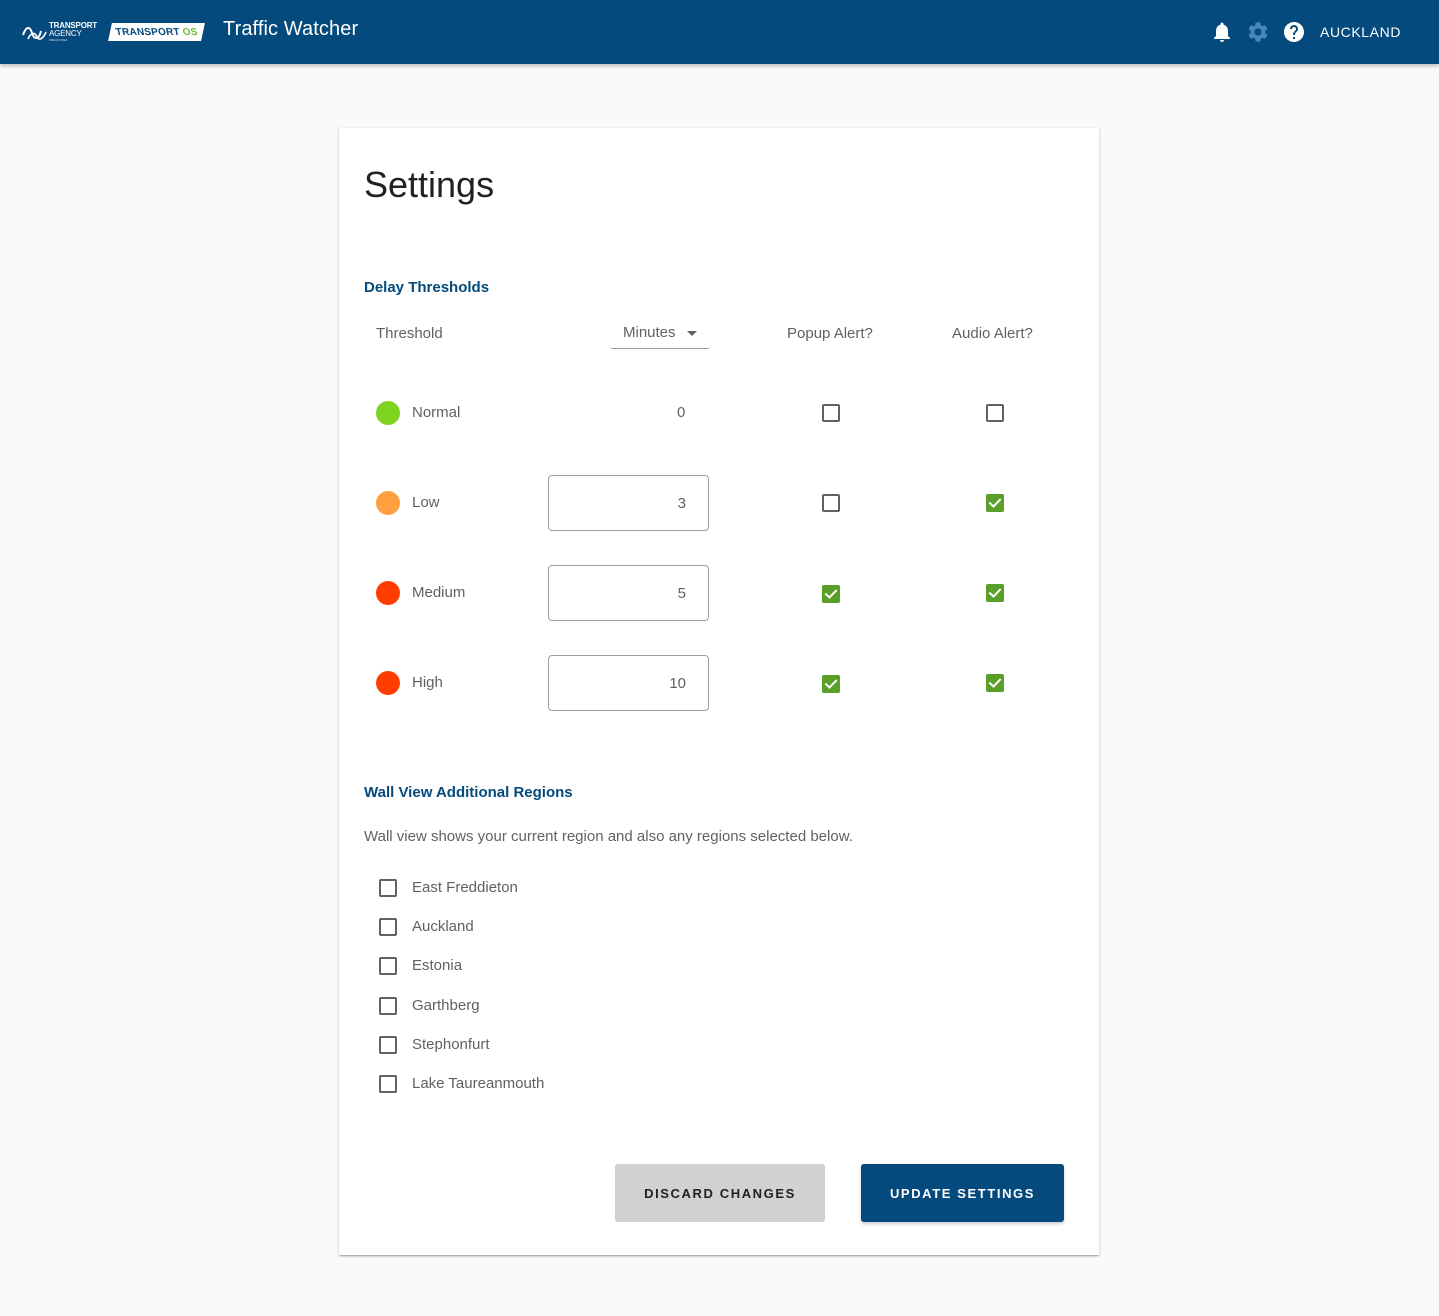 This screenshot has width=1439, height=1316. What do you see at coordinates (443, 926) in the screenshot?
I see `region-name: Auckland` at bounding box center [443, 926].